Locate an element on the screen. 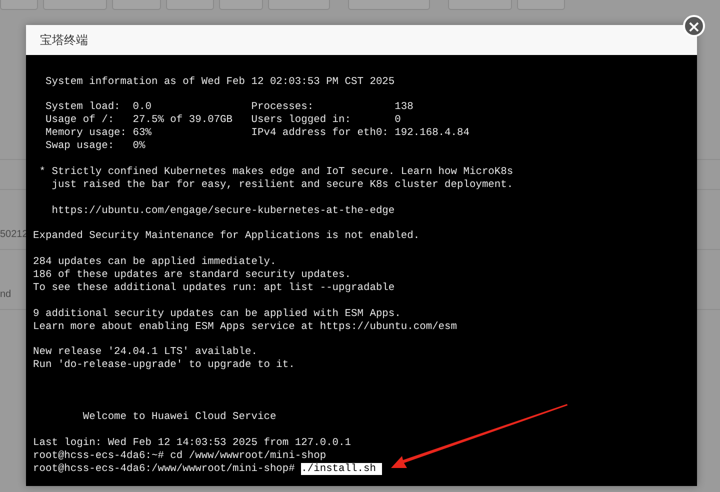 The width and height of the screenshot is (720, 492). terminal-line: root@hcss-ecs-4da6:~# cd /www/wwwroot/mini-shop is located at coordinates (179, 456).